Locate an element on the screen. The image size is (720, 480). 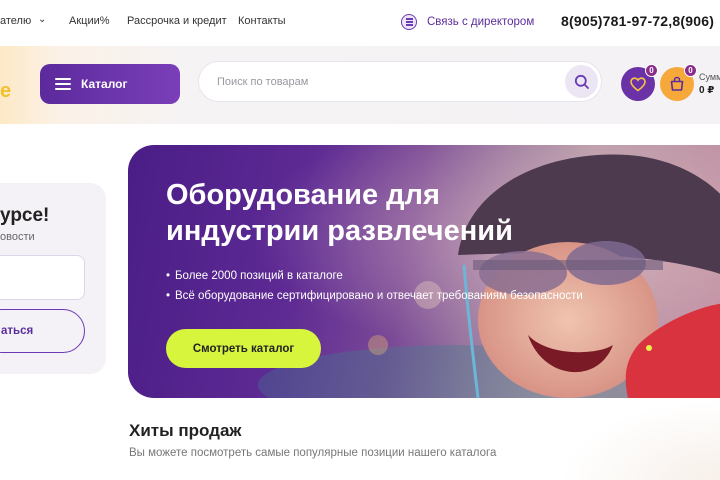
decorative-gradient is located at coordinates (640, 440).